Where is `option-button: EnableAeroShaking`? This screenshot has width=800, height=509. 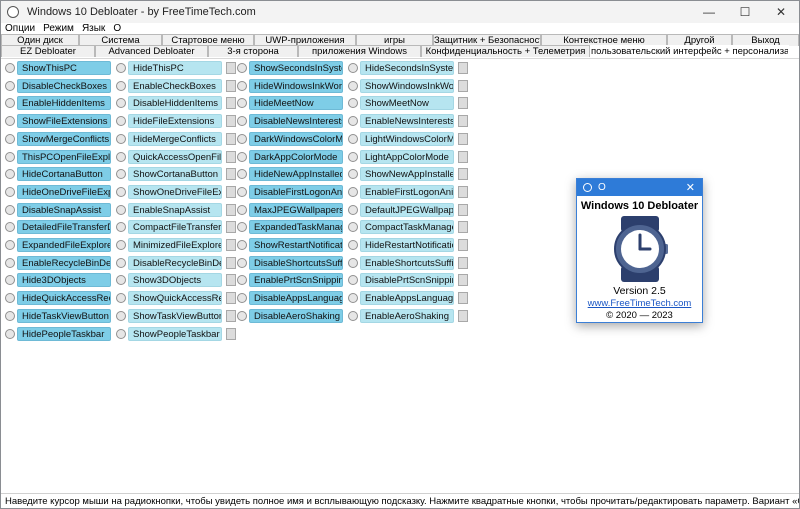
option-button: EnableAeroShaking is located at coordinates (407, 315).